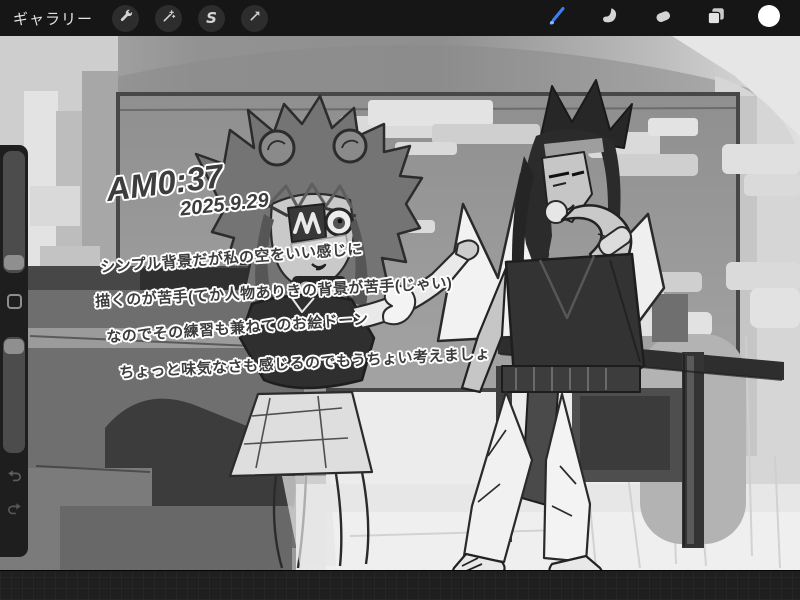 This screenshot has height=600, width=800. I want to click on undo-icon, so click(14, 478).